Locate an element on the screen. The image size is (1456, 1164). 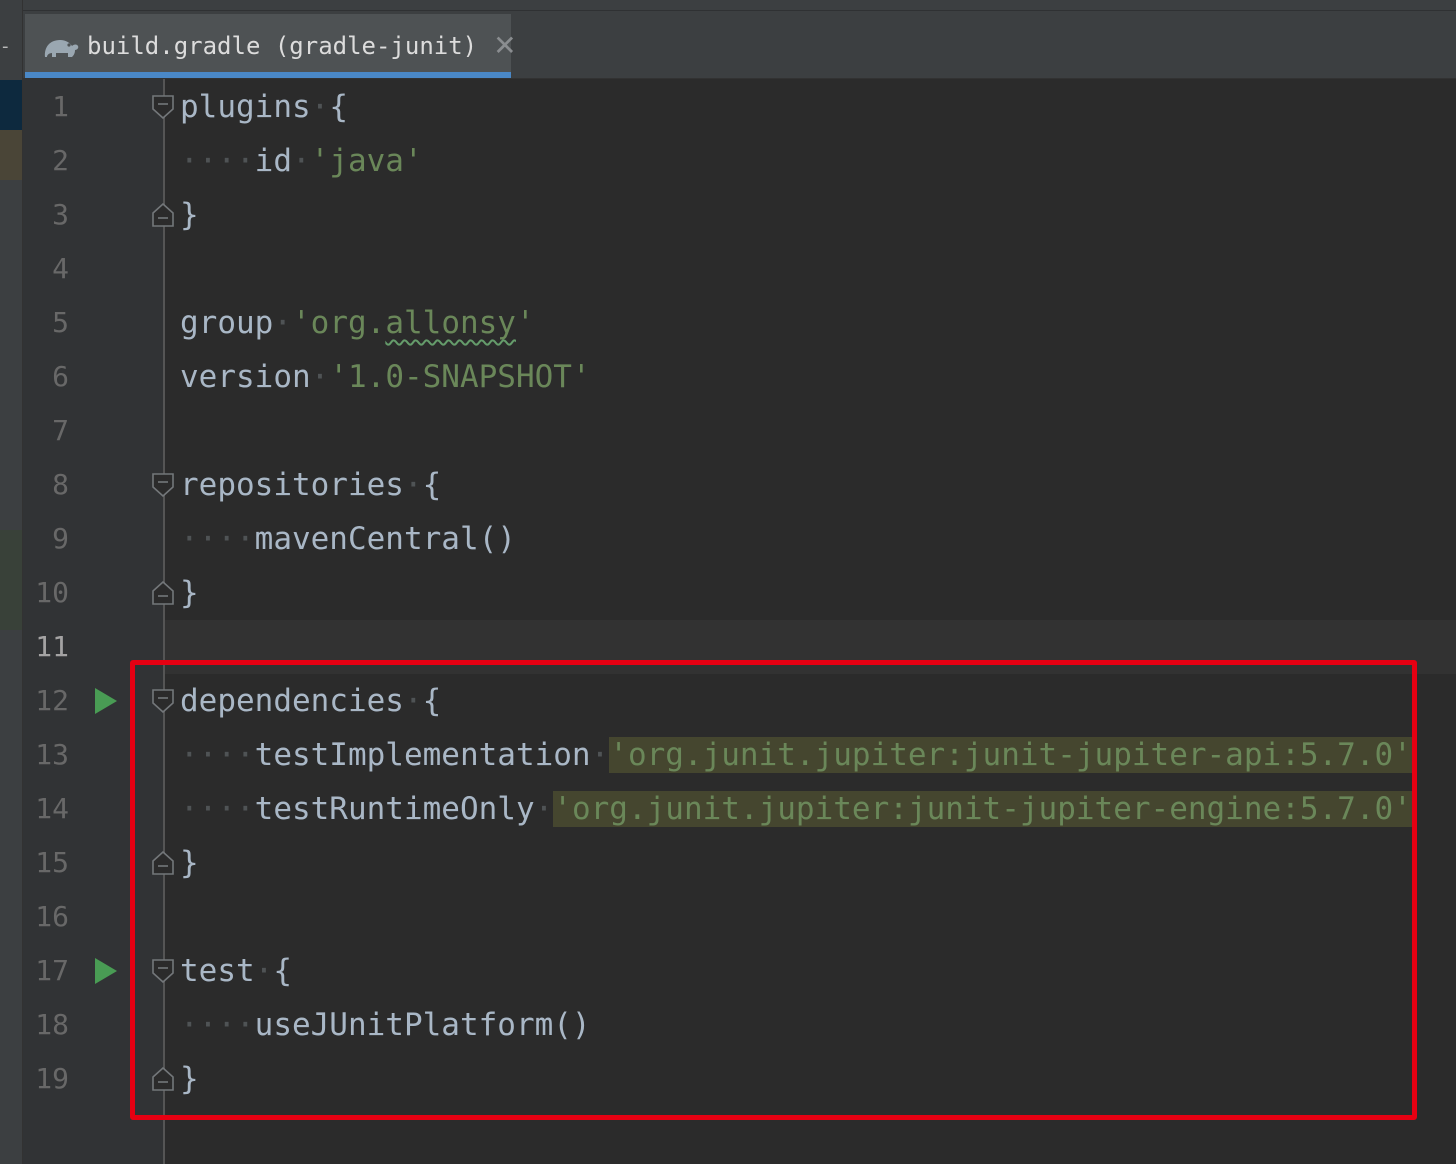
string-version: '1.0-SNAPSHOT' is located at coordinates (460, 377).